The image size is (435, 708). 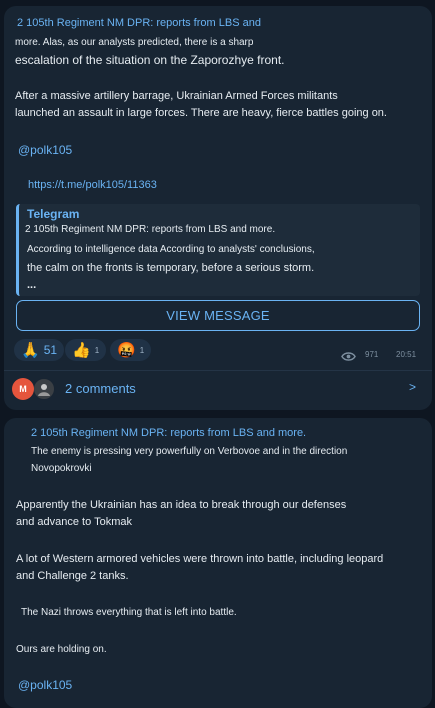 What do you see at coordinates (218, 315) in the screenshot?
I see `view-message-button: VIEW MESSAGE` at bounding box center [218, 315].